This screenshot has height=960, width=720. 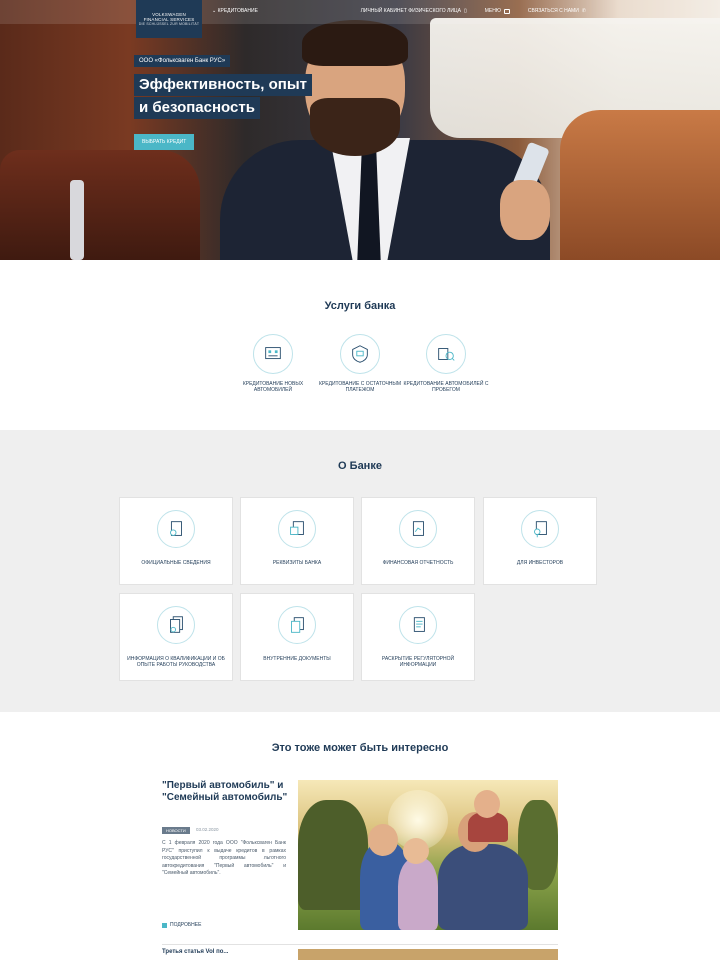 I want to click on service-used-cars: КРЕДИТОВАНИЕ АВТОМОБИЛЕЙ С ПРОБЕГОМ, so click(x=446, y=363).